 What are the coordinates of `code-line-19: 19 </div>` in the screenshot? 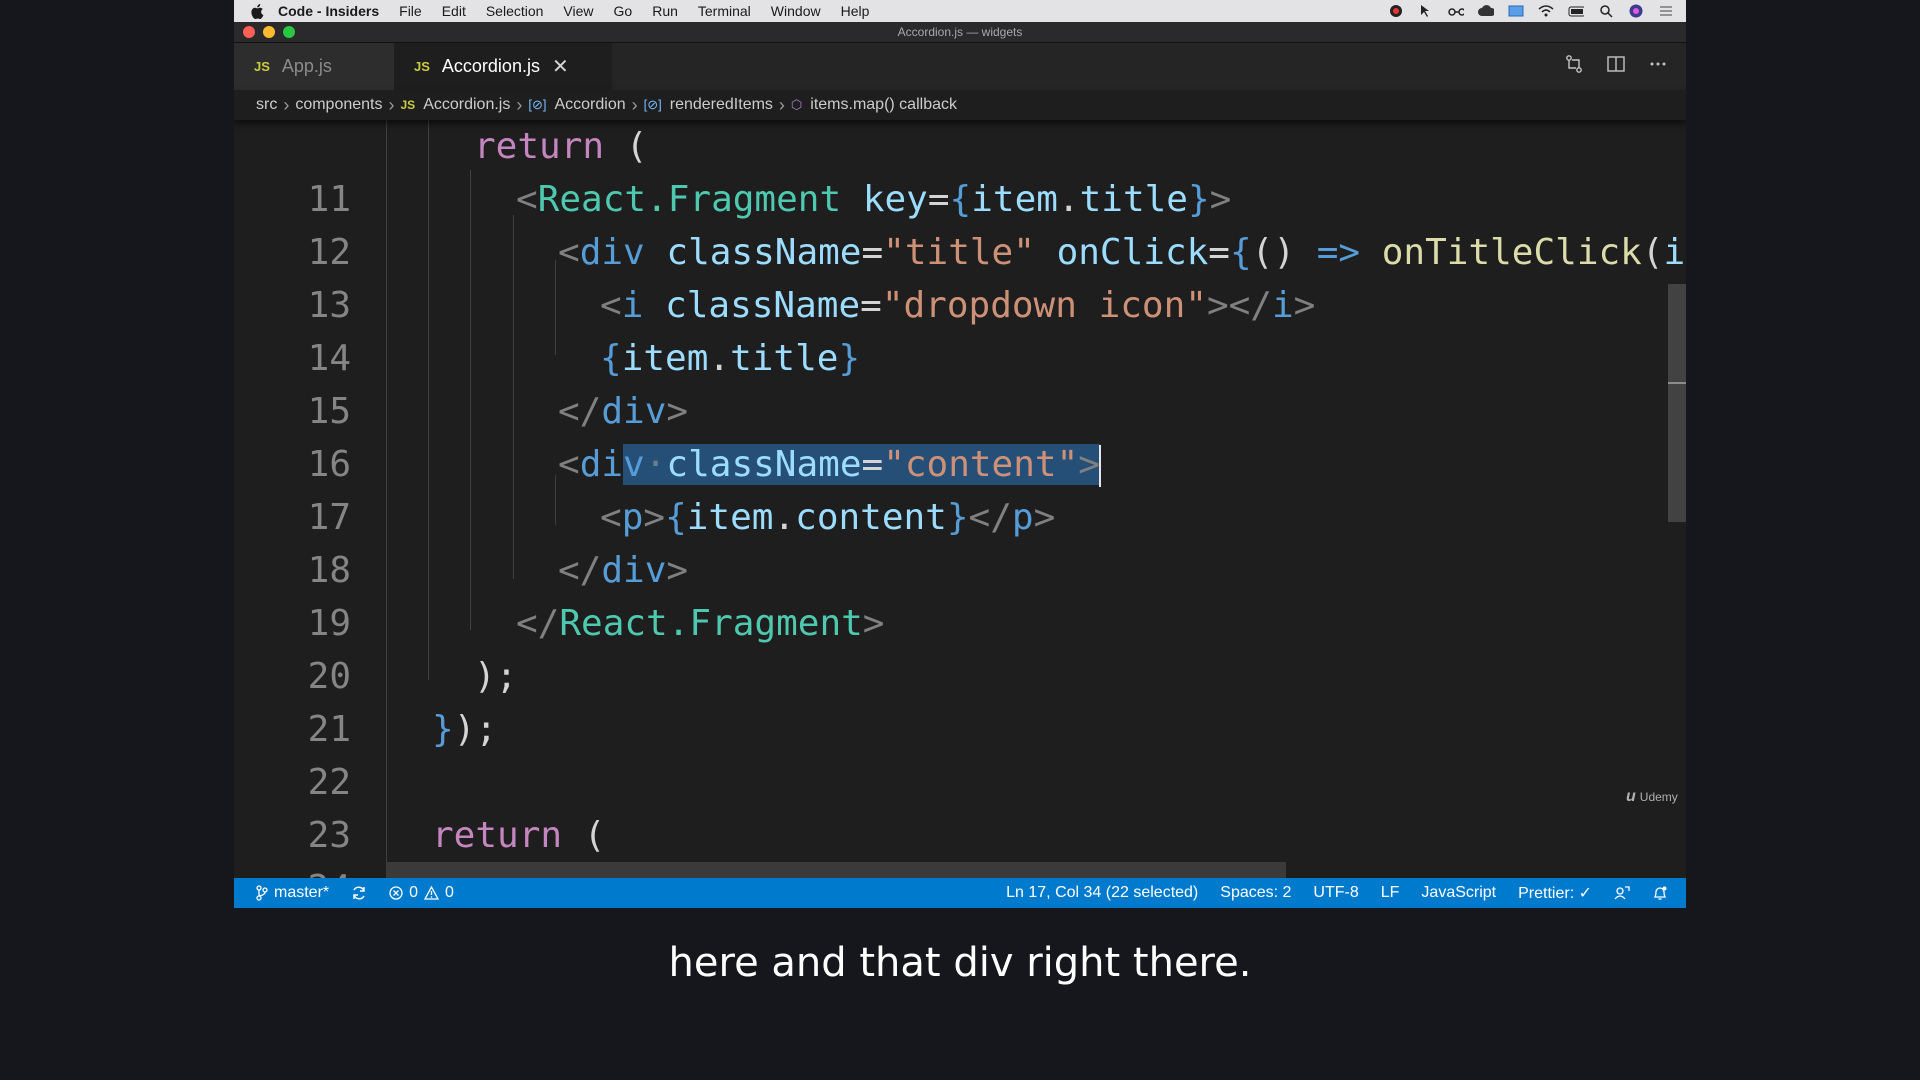 It's located at (960, 594).